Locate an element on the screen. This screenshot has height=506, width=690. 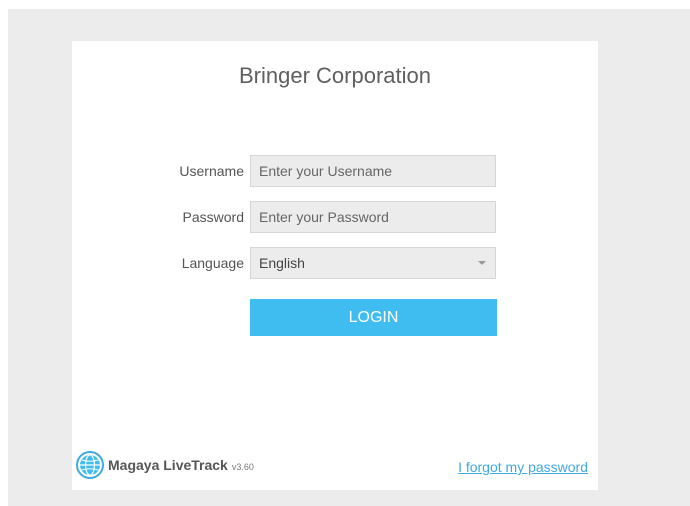
language-select: English is located at coordinates (373, 263).